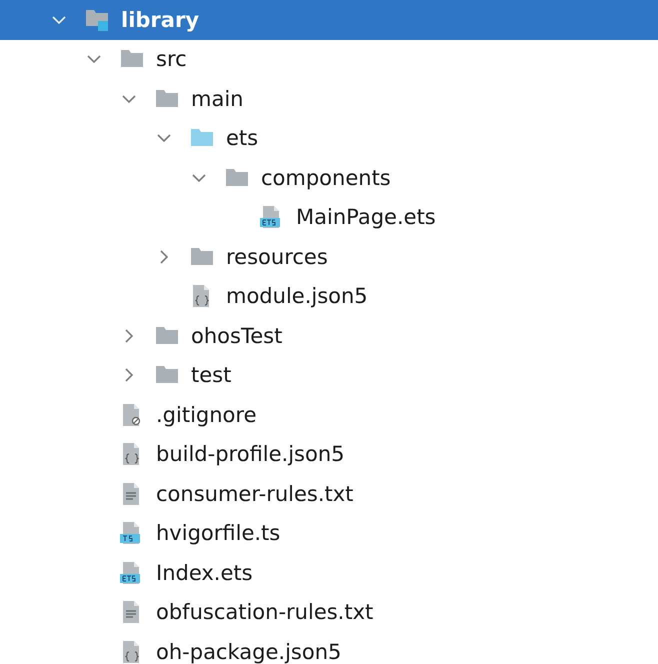 This screenshot has height=664, width=658. I want to click on tree-item: .gitignore, so click(206, 414).